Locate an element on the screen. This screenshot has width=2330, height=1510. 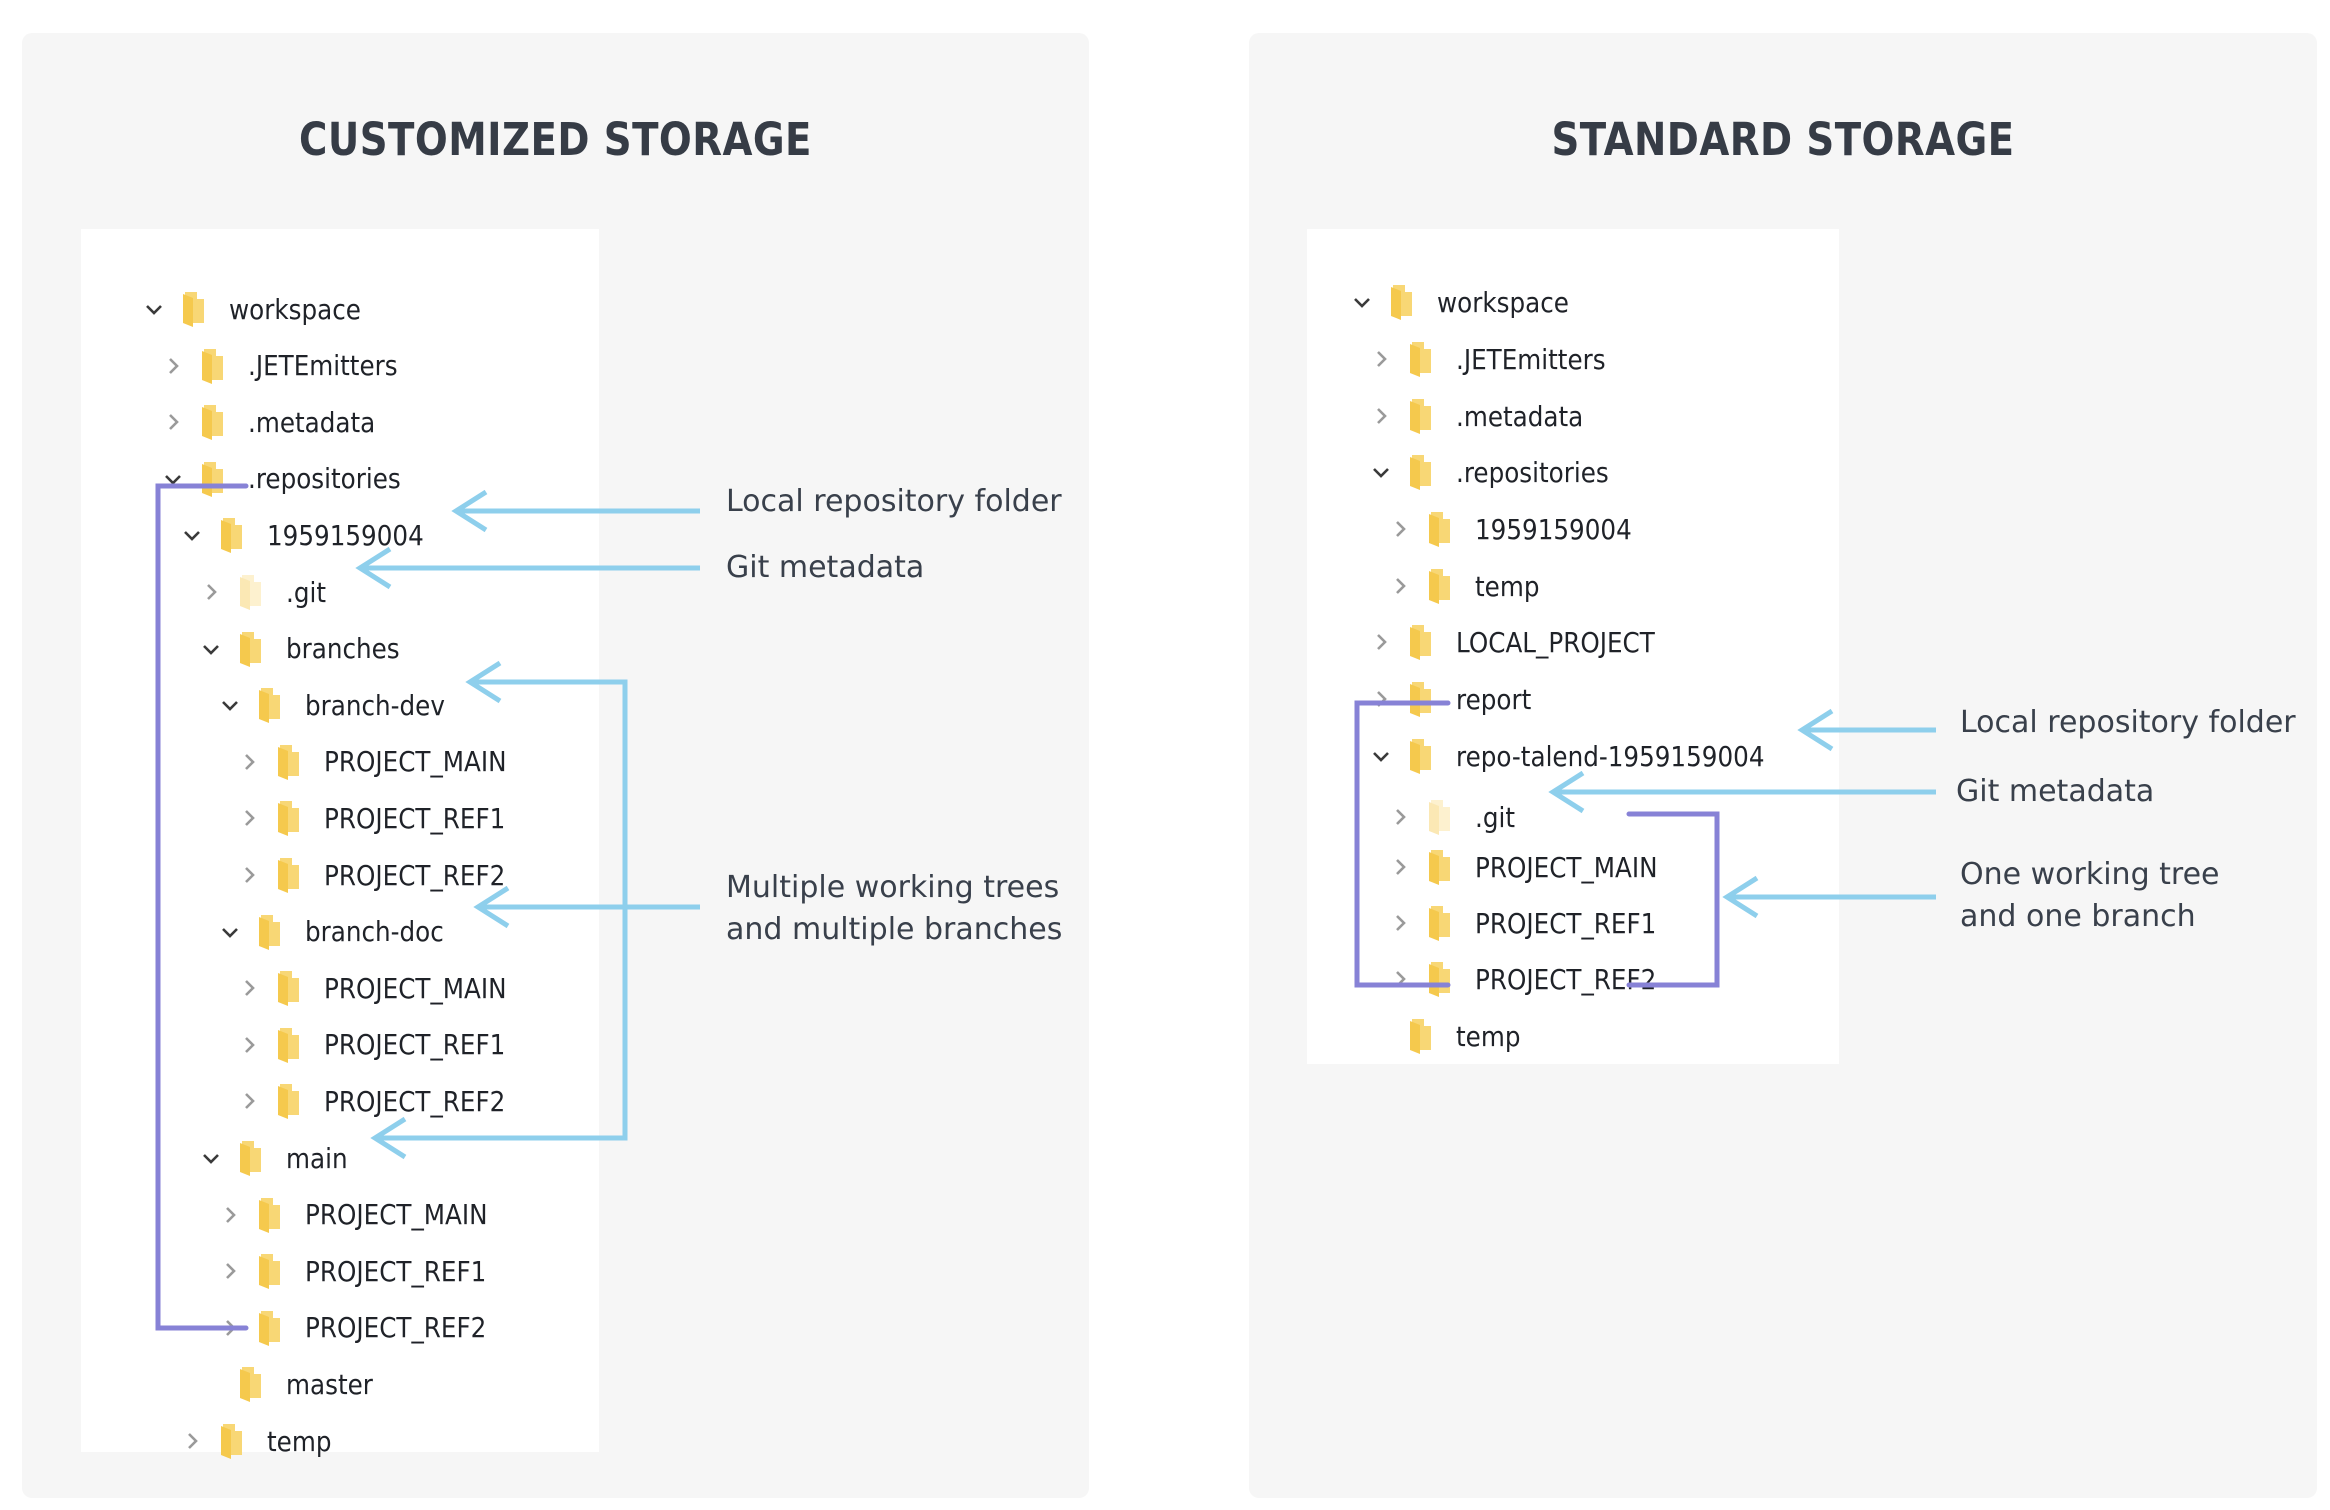
tree-item: branch-dev is located at coordinates (340, 705).